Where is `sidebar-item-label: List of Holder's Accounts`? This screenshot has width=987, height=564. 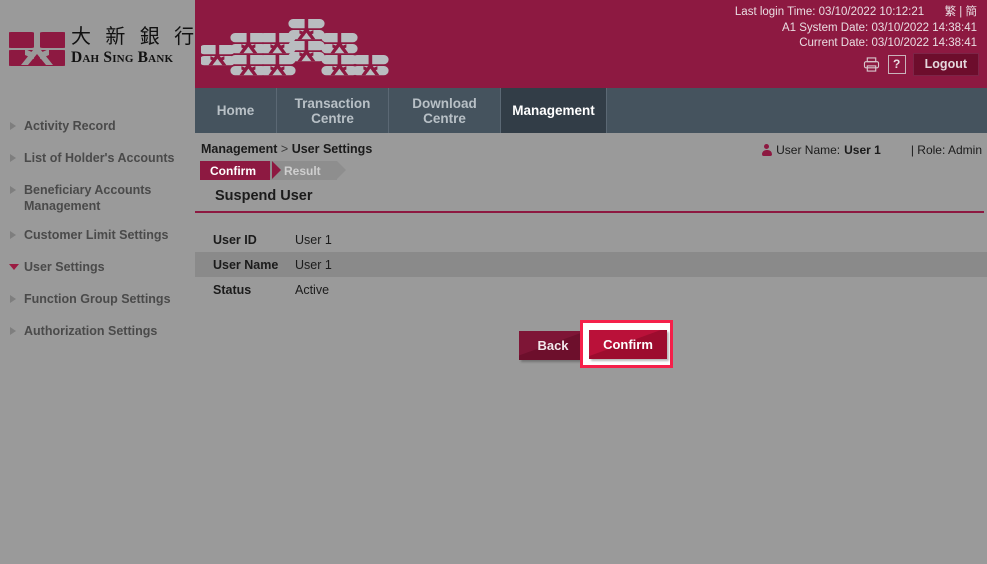 sidebar-item-label: List of Holder's Accounts is located at coordinates (99, 158).